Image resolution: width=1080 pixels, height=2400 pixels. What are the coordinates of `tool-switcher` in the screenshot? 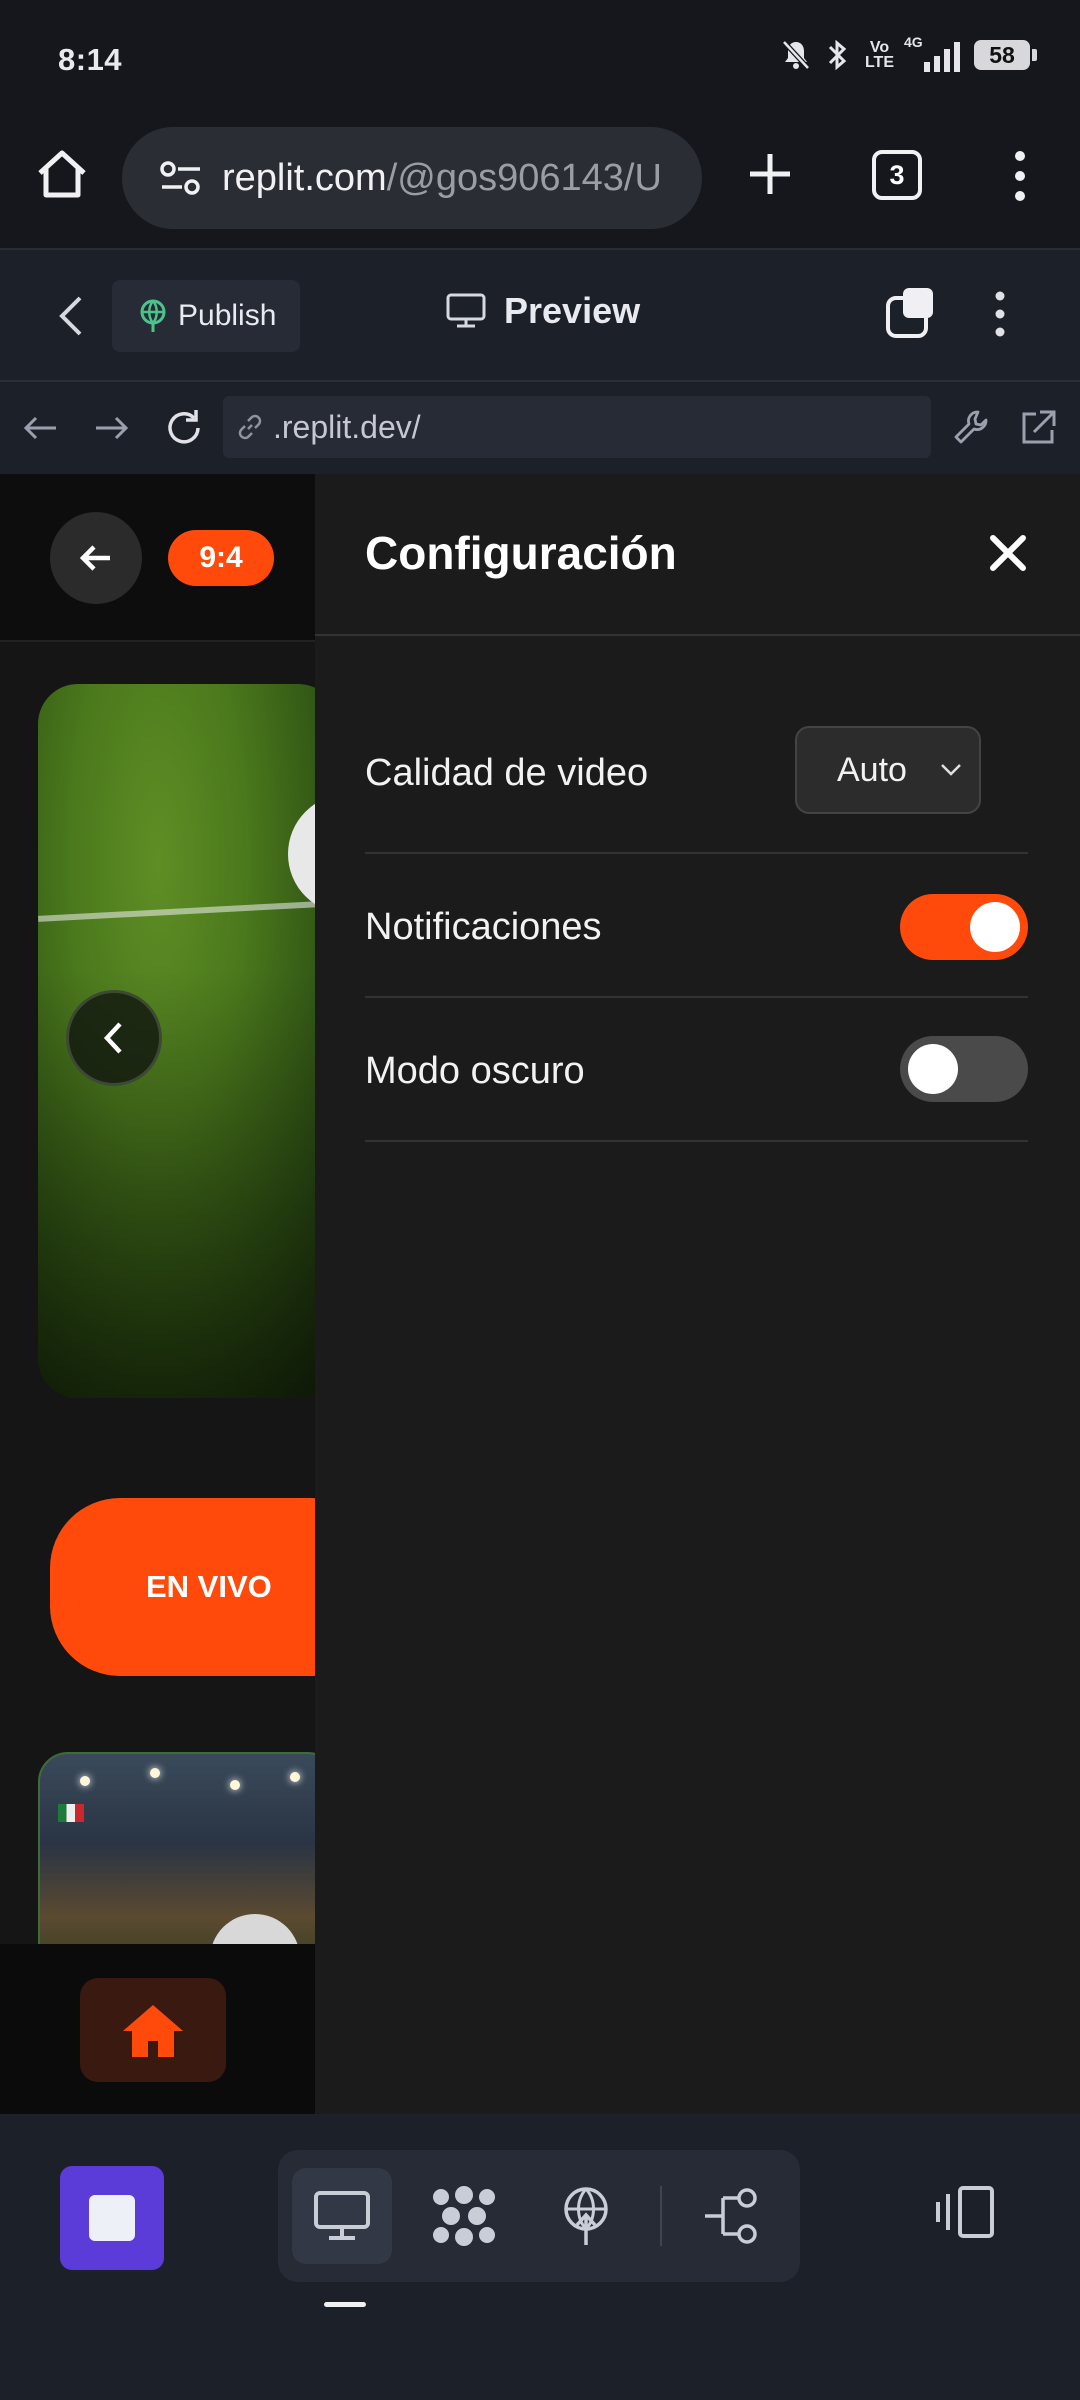 It's located at (539, 2216).